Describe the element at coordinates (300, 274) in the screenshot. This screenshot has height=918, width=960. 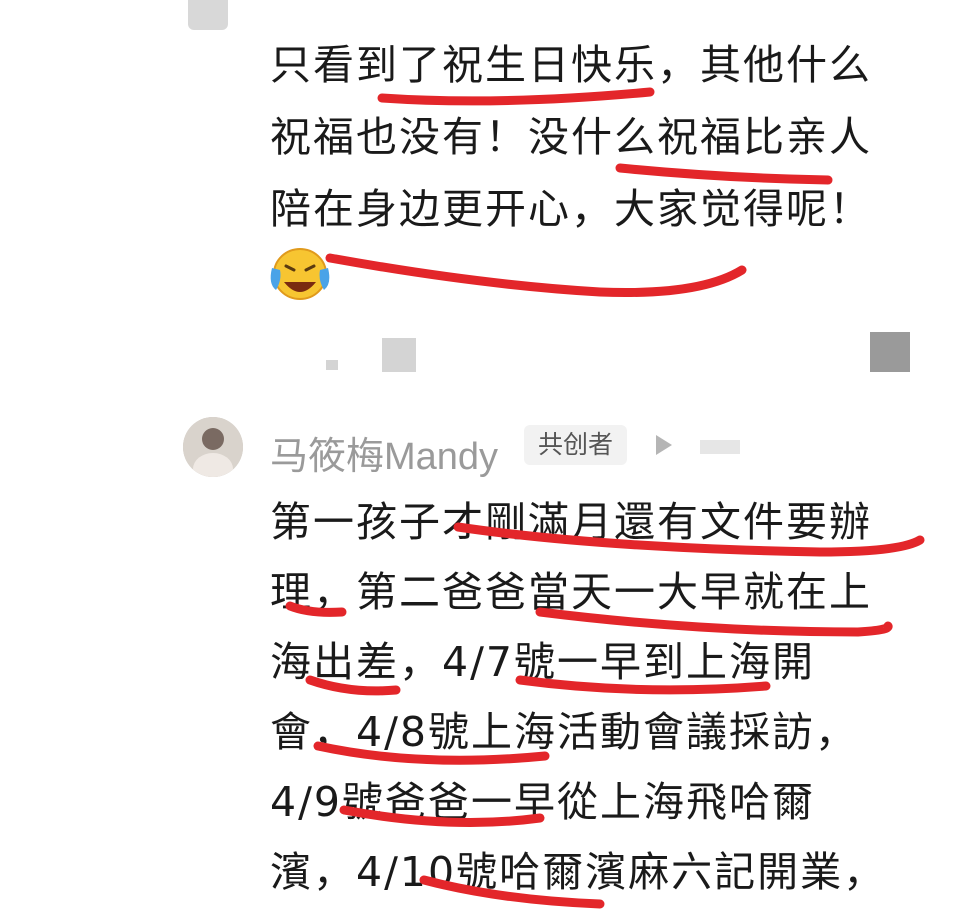
I see `crying-laughing-emoji` at that location.